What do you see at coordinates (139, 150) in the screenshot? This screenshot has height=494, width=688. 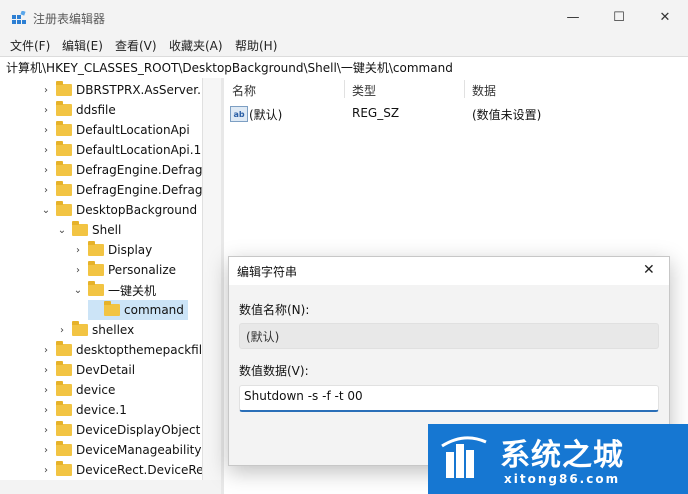 I see `tree-item-label: DefaultLocationApi.1` at bounding box center [139, 150].